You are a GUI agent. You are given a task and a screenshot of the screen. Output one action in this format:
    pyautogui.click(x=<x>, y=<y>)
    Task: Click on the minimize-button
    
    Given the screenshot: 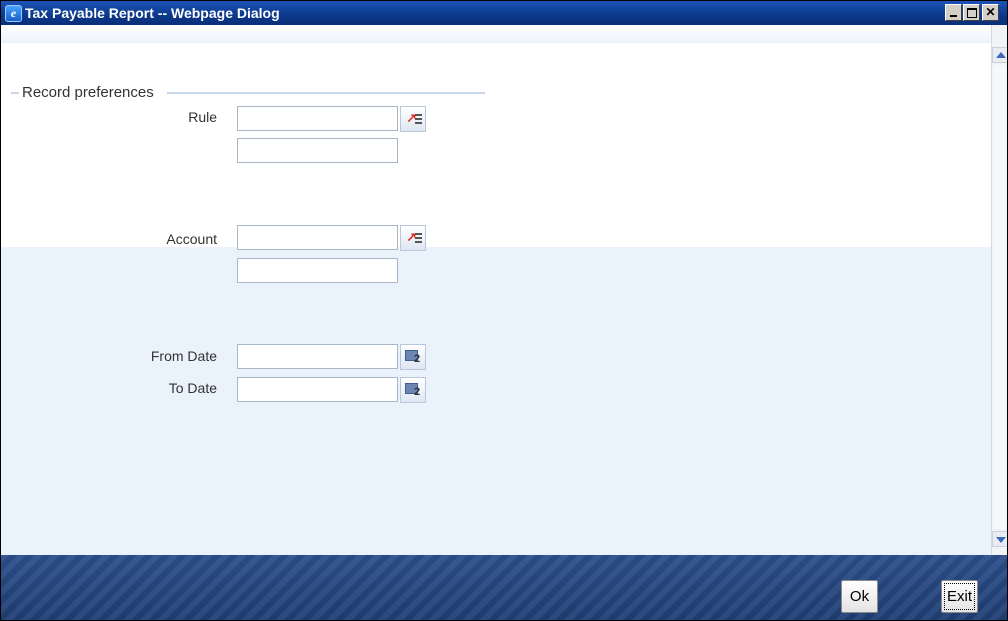 What is the action you would take?
    pyautogui.click(x=953, y=12)
    